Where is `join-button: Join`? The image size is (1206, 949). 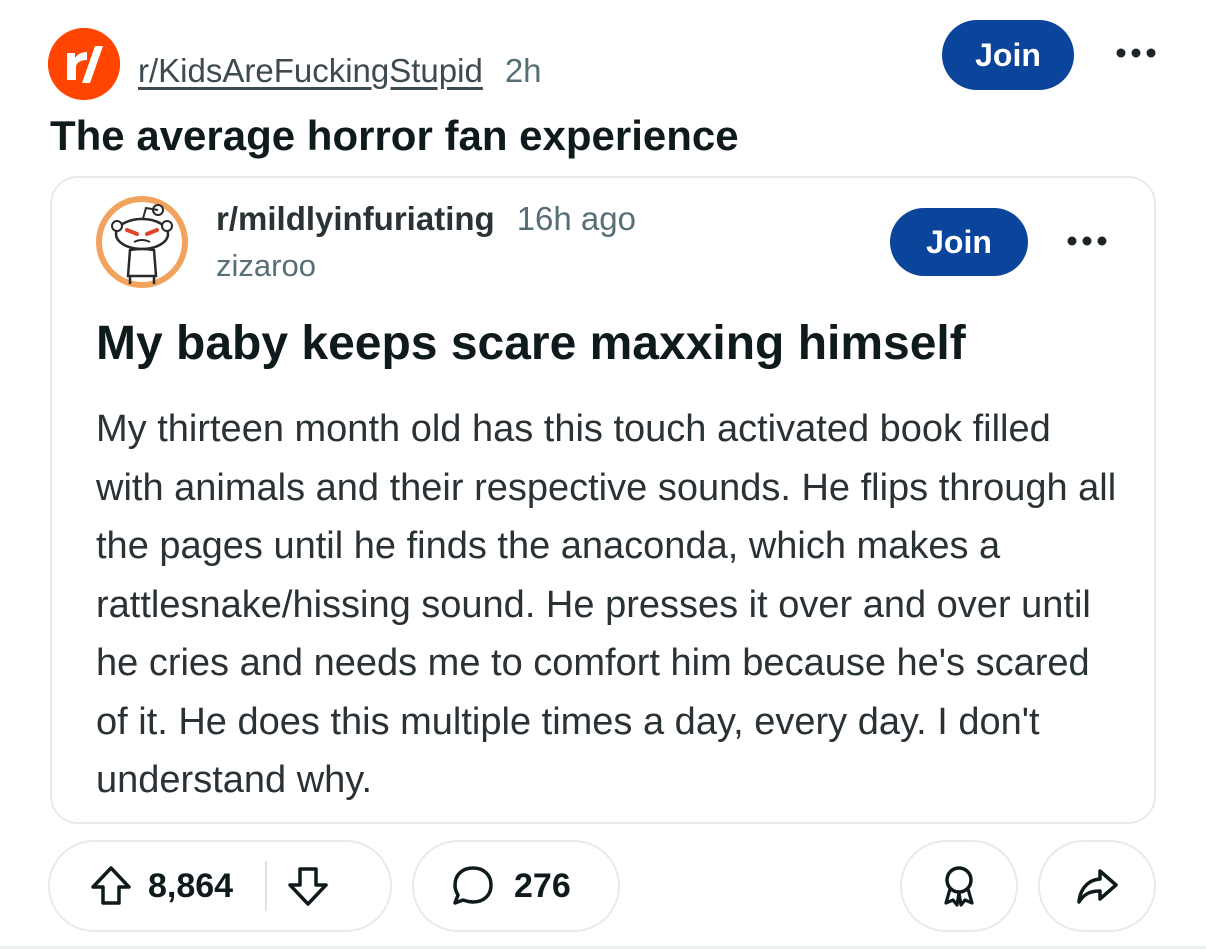
join-button: Join is located at coordinates (1008, 55).